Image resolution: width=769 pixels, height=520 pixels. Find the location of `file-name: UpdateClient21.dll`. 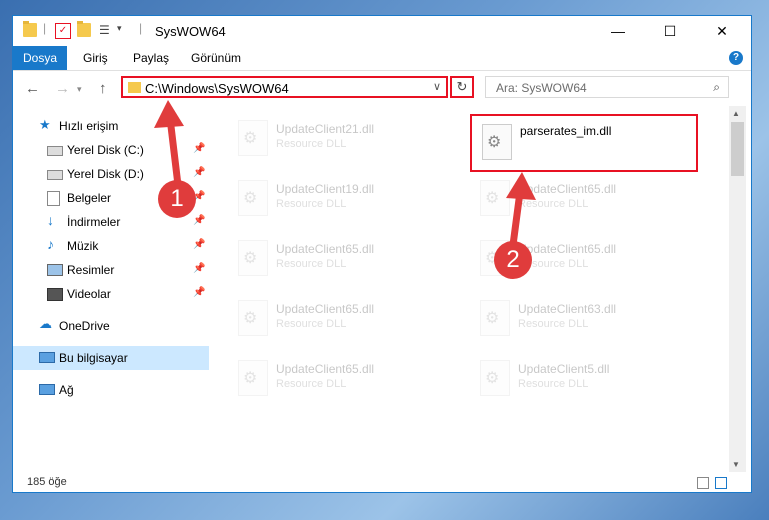

file-name: UpdateClient21.dll is located at coordinates (325, 129).